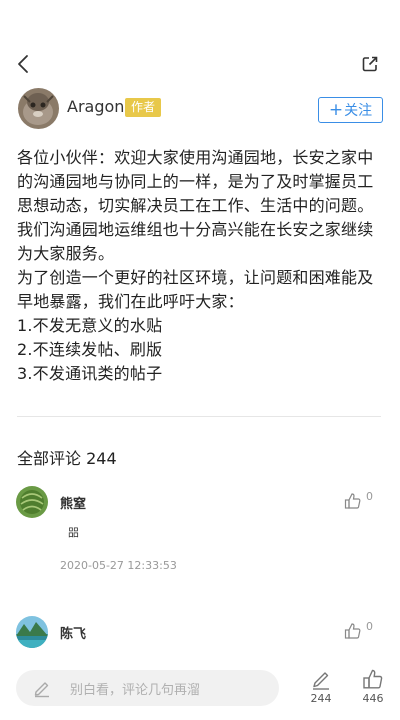 Image resolution: width=400 pixels, height=720 pixels. I want to click on author-name: Aragon, so click(95, 106).